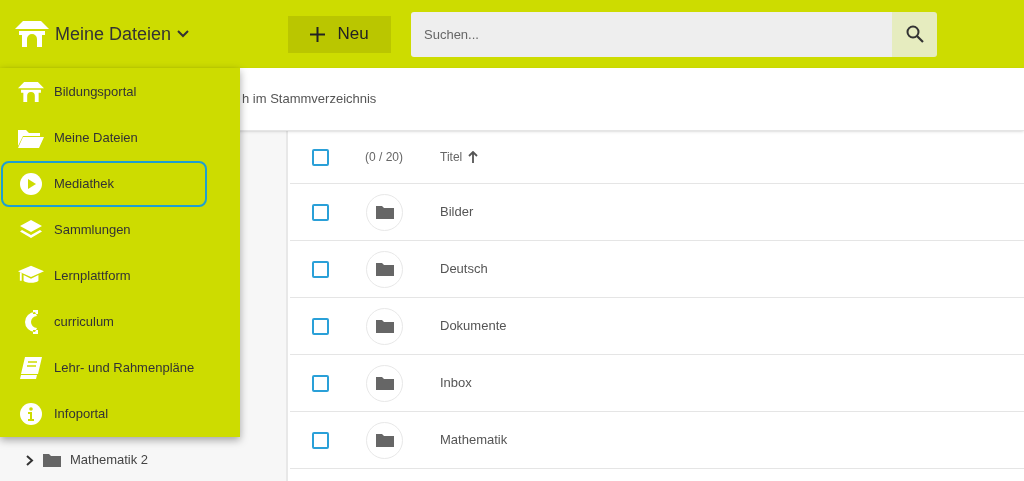 Image resolution: width=1024 pixels, height=481 pixels. What do you see at coordinates (464, 269) in the screenshot?
I see `file-title: Deutsch` at bounding box center [464, 269].